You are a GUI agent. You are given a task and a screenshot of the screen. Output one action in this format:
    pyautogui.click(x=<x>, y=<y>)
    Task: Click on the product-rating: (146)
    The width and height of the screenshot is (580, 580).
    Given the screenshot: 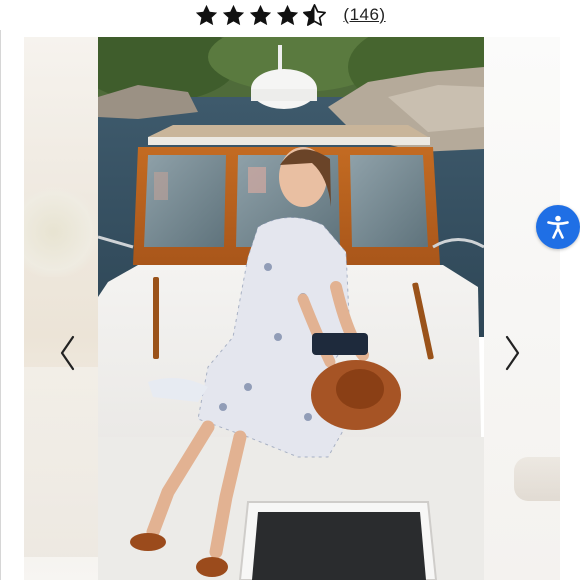 What is the action you would take?
    pyautogui.click(x=290, y=15)
    